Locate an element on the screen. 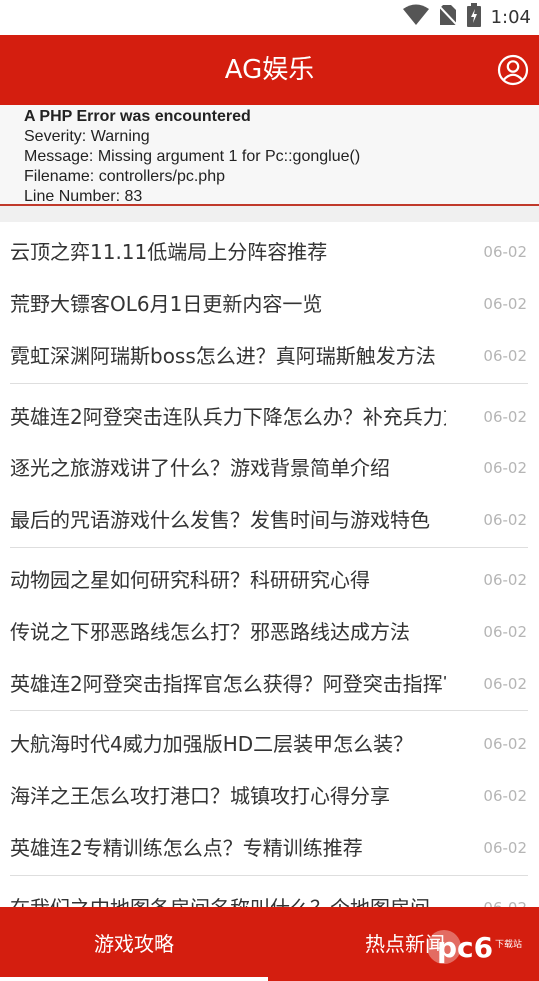 The image size is (539, 981). list-item: 英雄连2专精训练怎么点？专精训练推荐 06-02 is located at coordinates (269, 848).